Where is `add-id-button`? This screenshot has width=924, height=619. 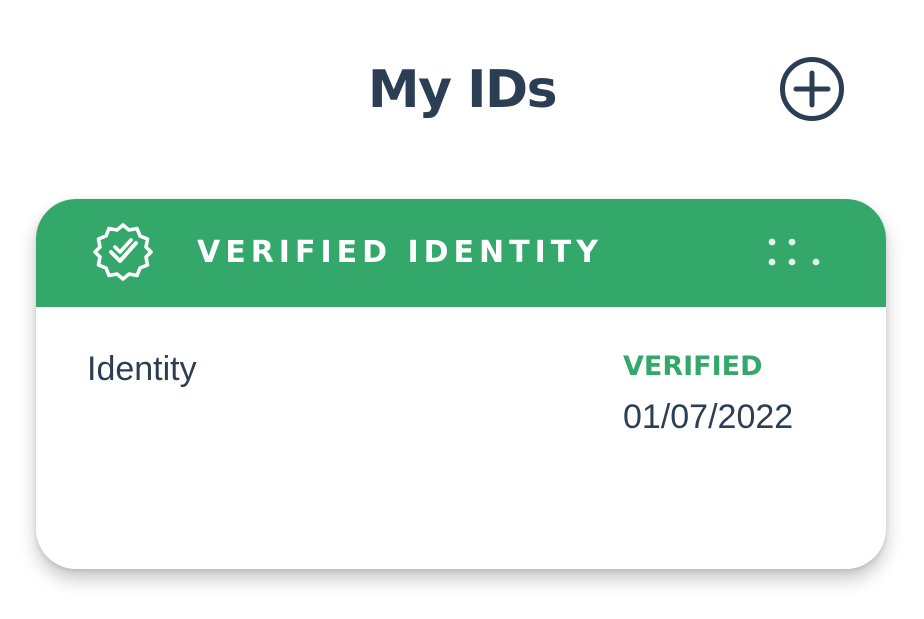 add-id-button is located at coordinates (812, 89).